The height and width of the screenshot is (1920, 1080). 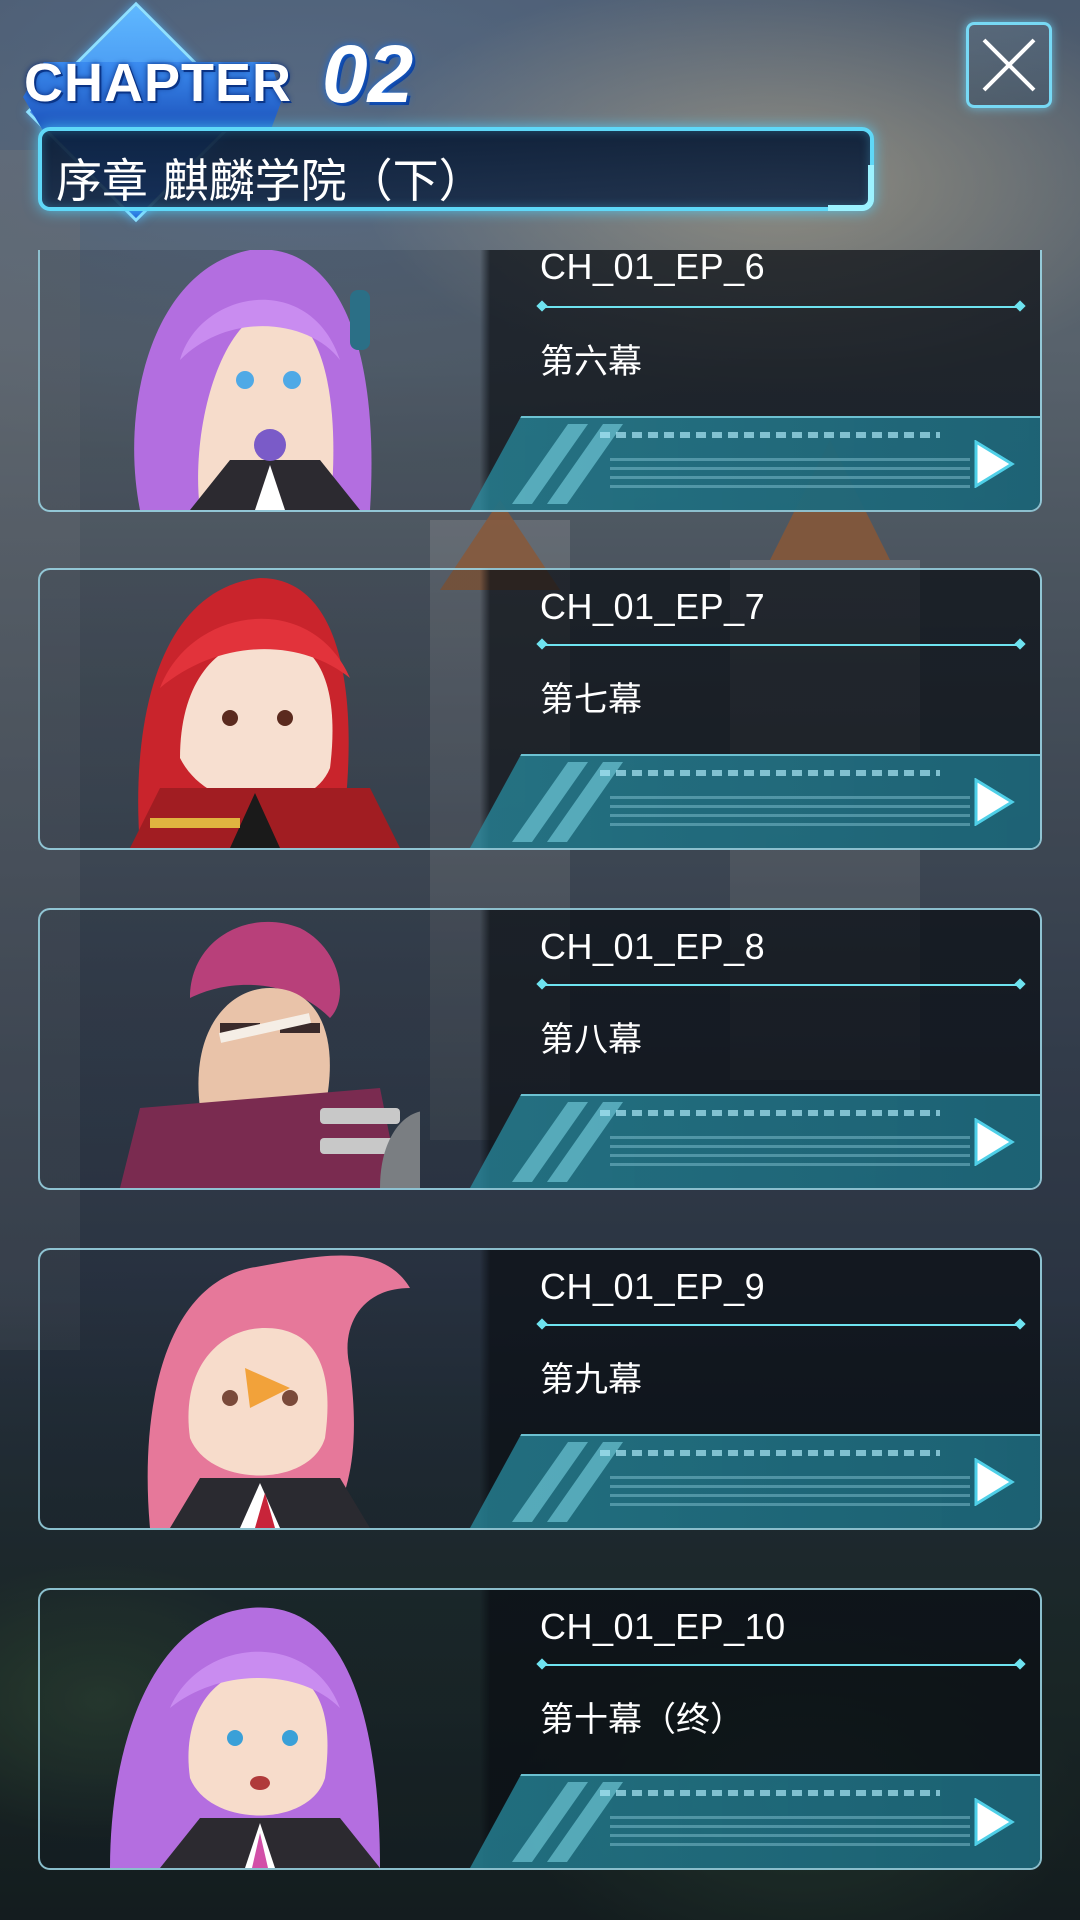 I want to click on episode-title: 第八幕, so click(x=591, y=1040).